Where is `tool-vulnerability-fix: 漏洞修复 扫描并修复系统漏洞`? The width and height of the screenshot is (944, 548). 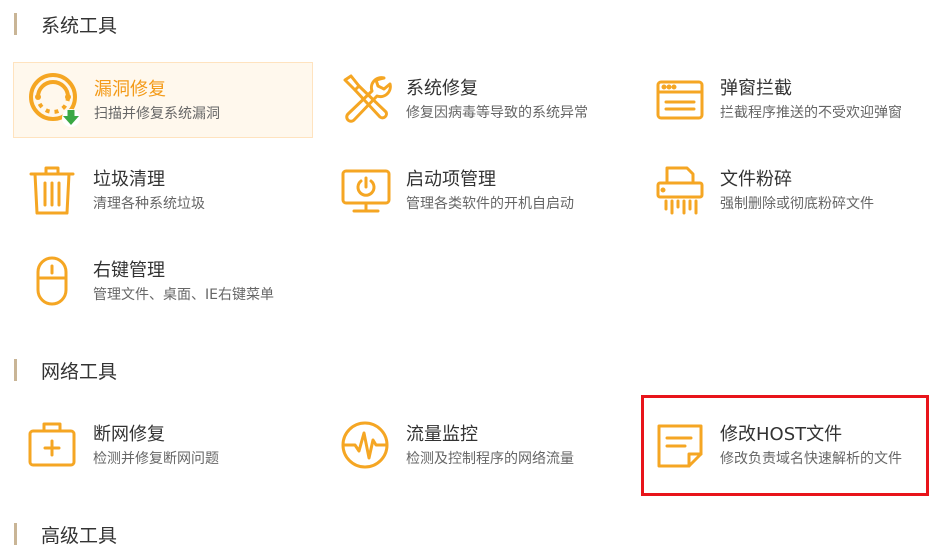
tool-vulnerability-fix: 漏洞修复 扫描并修复系统漏洞 is located at coordinates (163, 100).